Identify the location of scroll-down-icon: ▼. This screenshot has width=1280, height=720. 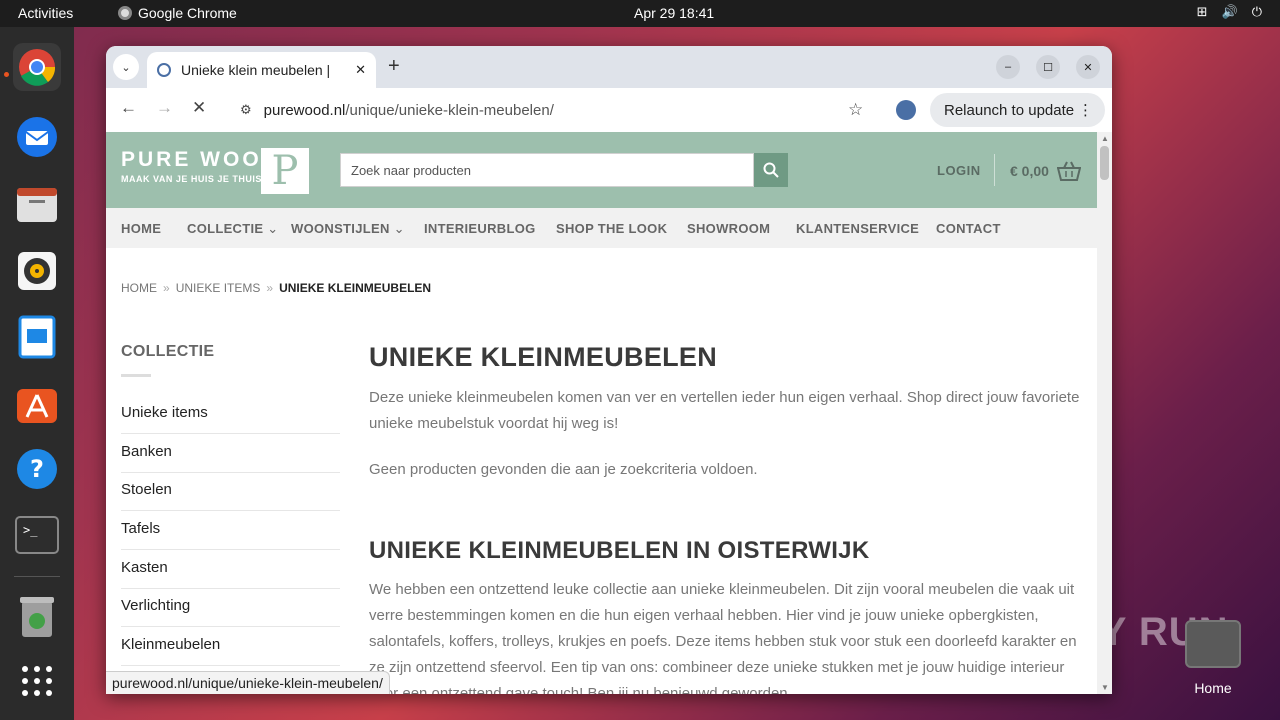
(1105, 687).